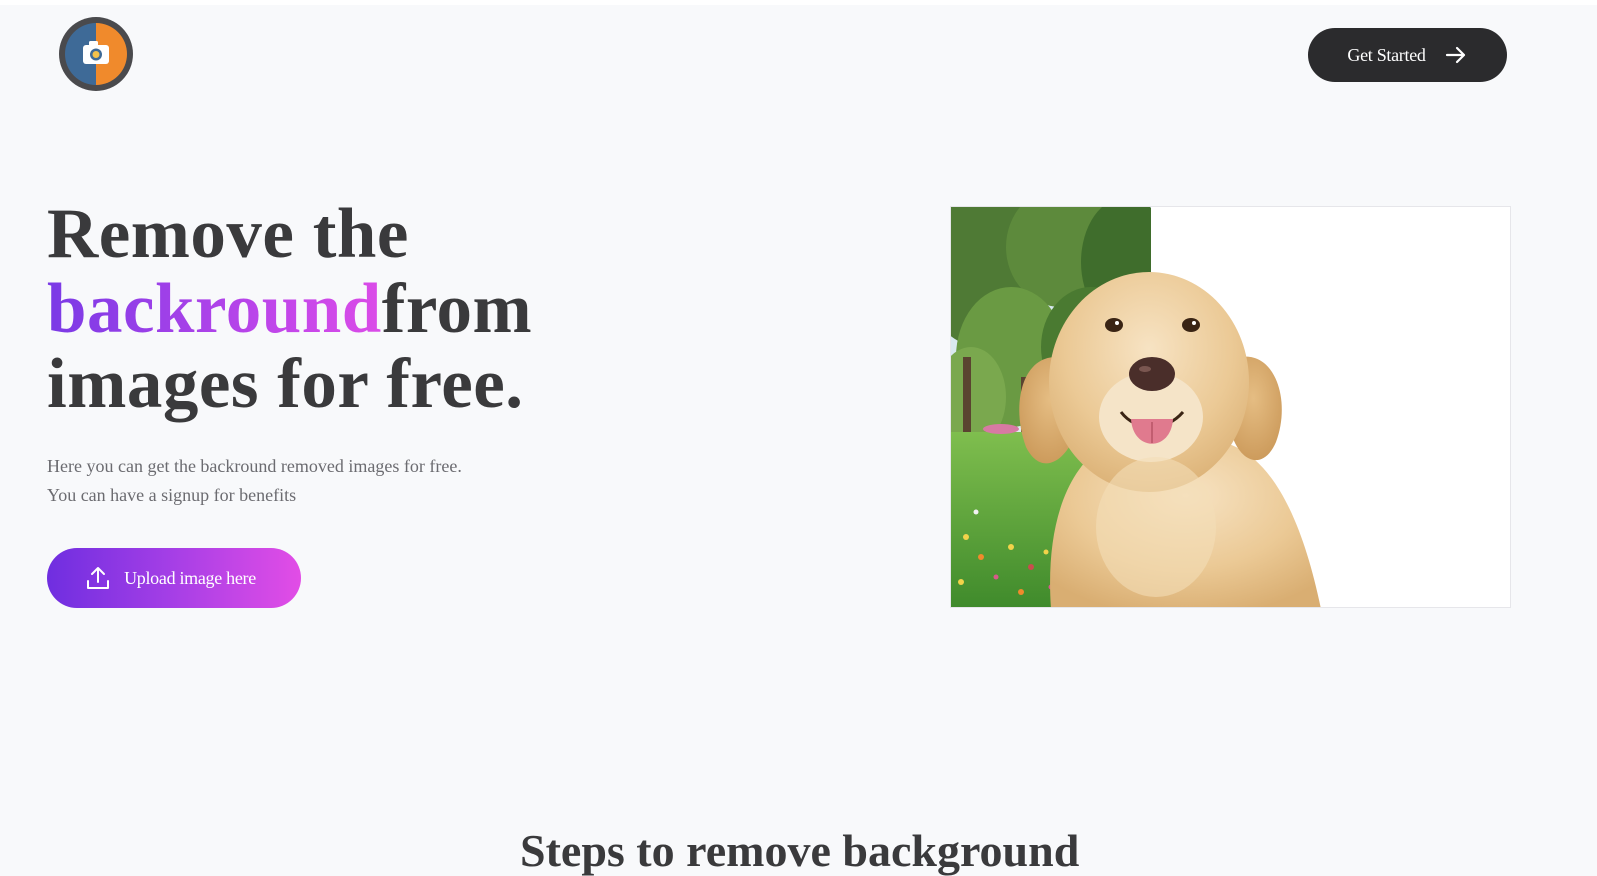 The width and height of the screenshot is (1597, 876). Describe the element at coordinates (285, 384) in the screenshot. I see `hero-title-line3: images for free.` at that location.